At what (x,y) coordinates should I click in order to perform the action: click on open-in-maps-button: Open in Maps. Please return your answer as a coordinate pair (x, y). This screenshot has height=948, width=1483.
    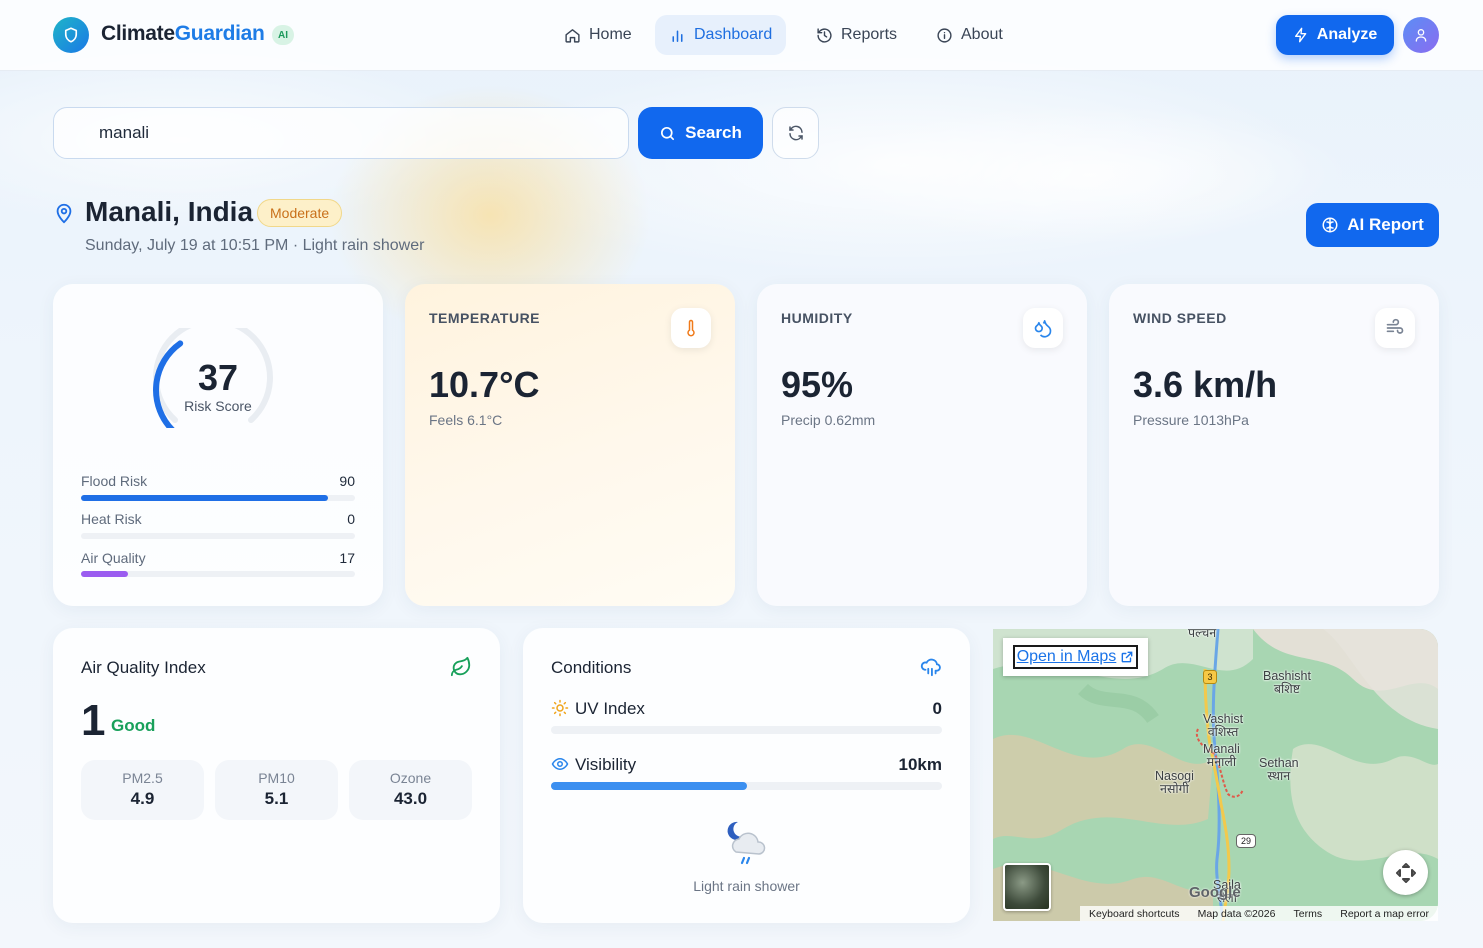
    Looking at the image, I should click on (1075, 657).